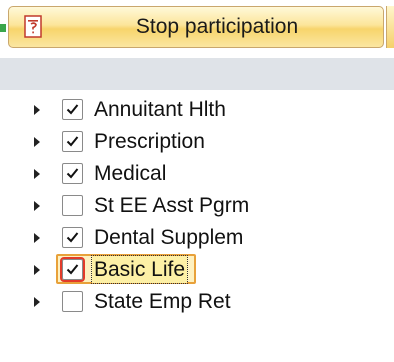  Describe the element at coordinates (172, 205) in the screenshot. I see `plan-label: St EE Asst Pgrm` at that location.